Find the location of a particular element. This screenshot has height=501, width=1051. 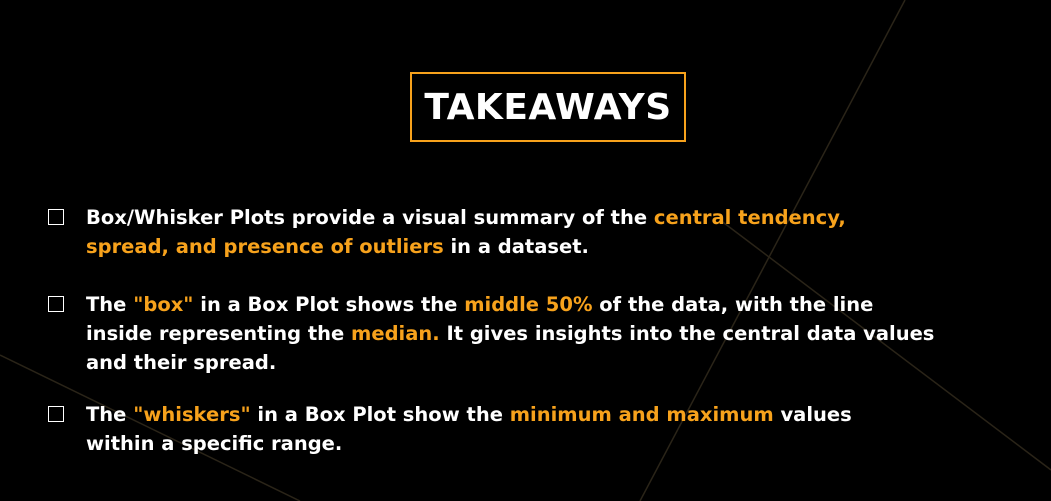

body-text: values is located at coordinates (812, 414).